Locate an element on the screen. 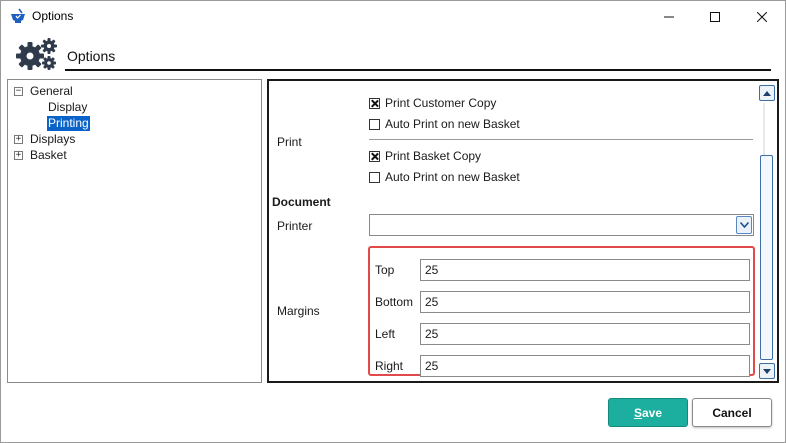 The image size is (786, 443). auto-print-basket-checkbox: Auto Print on new Basket is located at coordinates (444, 177).